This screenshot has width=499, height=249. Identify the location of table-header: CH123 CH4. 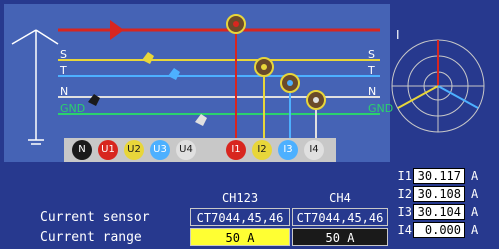
(195, 197).